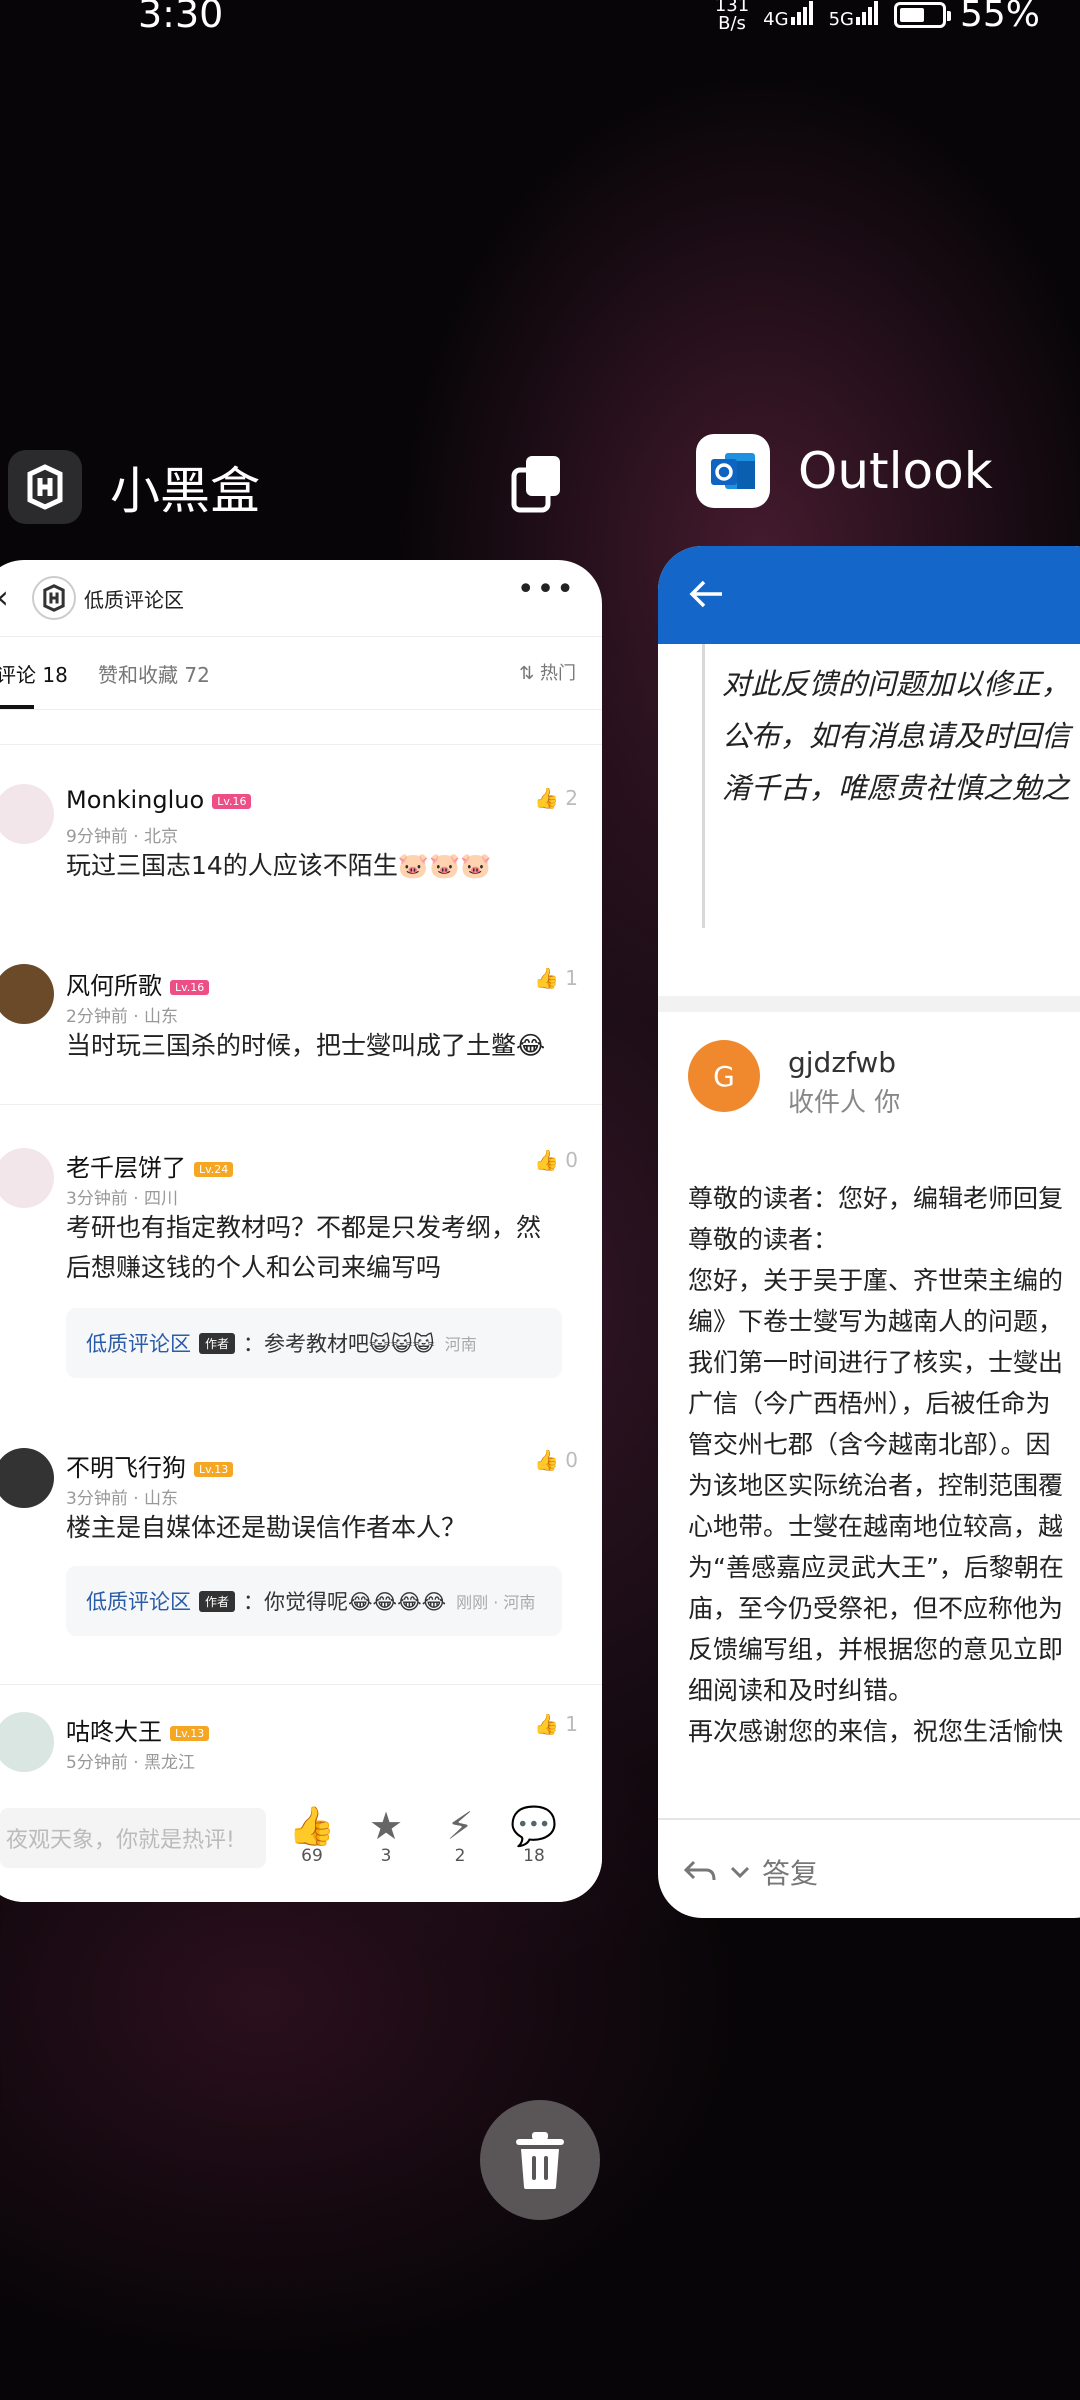  What do you see at coordinates (788, 15) in the screenshot?
I see `signal-4g-icon: 4G` at bounding box center [788, 15].